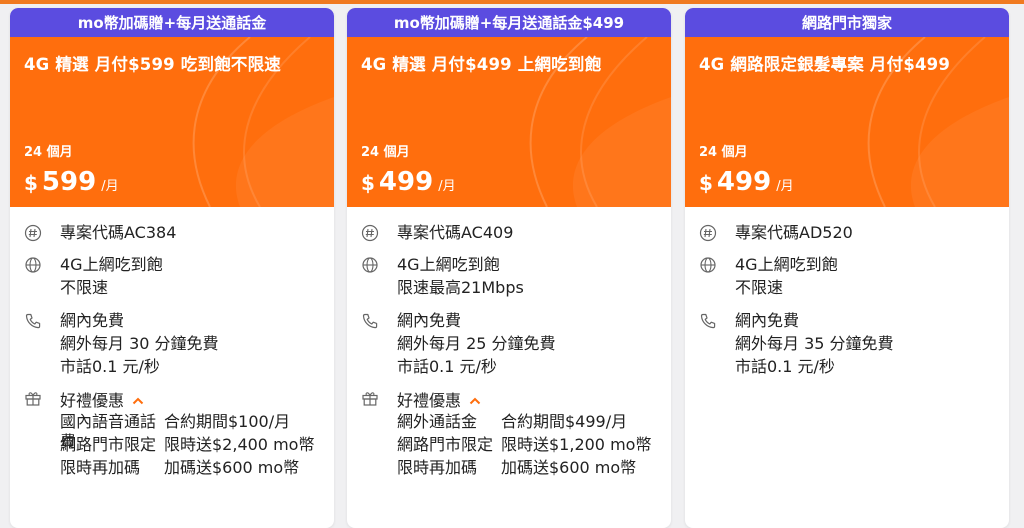 The width and height of the screenshot is (1024, 528). What do you see at coordinates (437, 421) in the screenshot?
I see `gift-key: 網外通話金` at bounding box center [437, 421].